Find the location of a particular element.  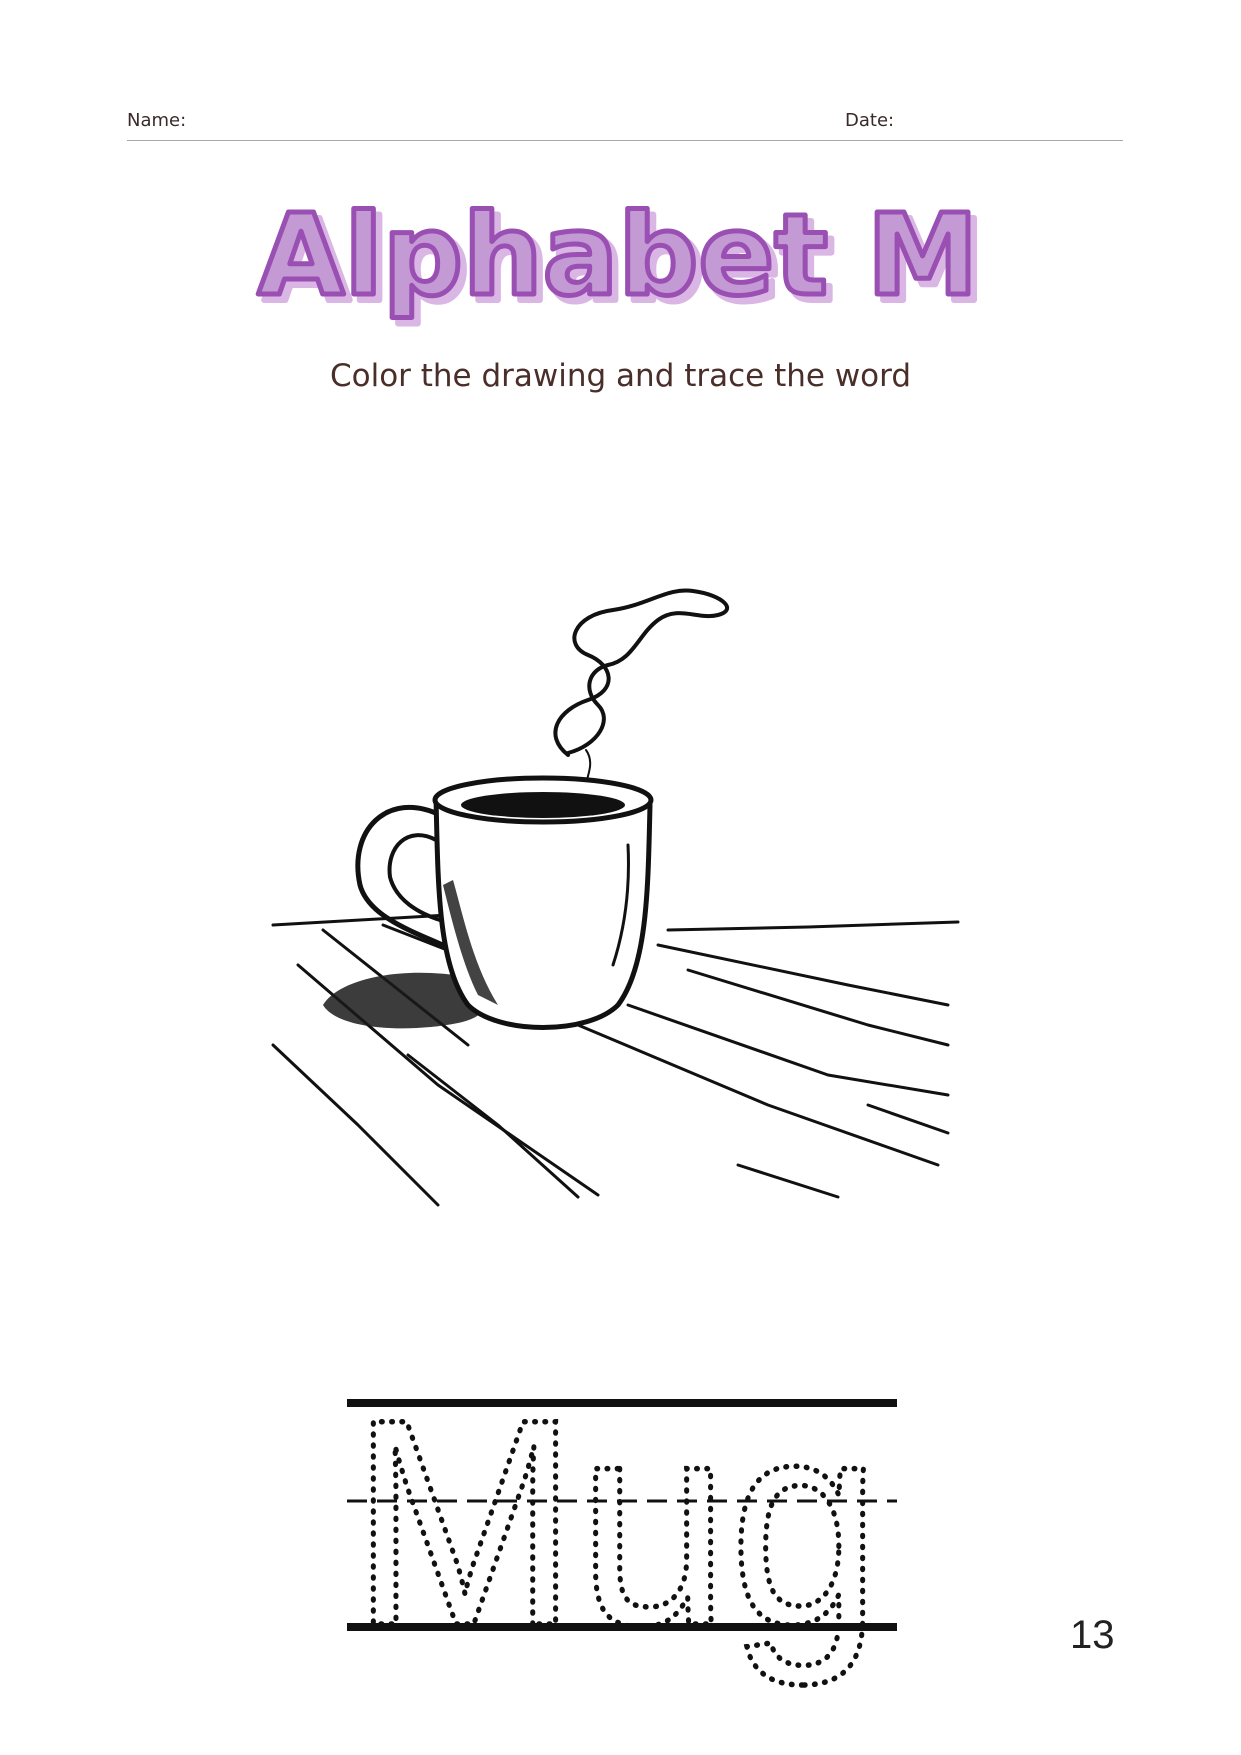

date-label: Date: is located at coordinates (870, 120).